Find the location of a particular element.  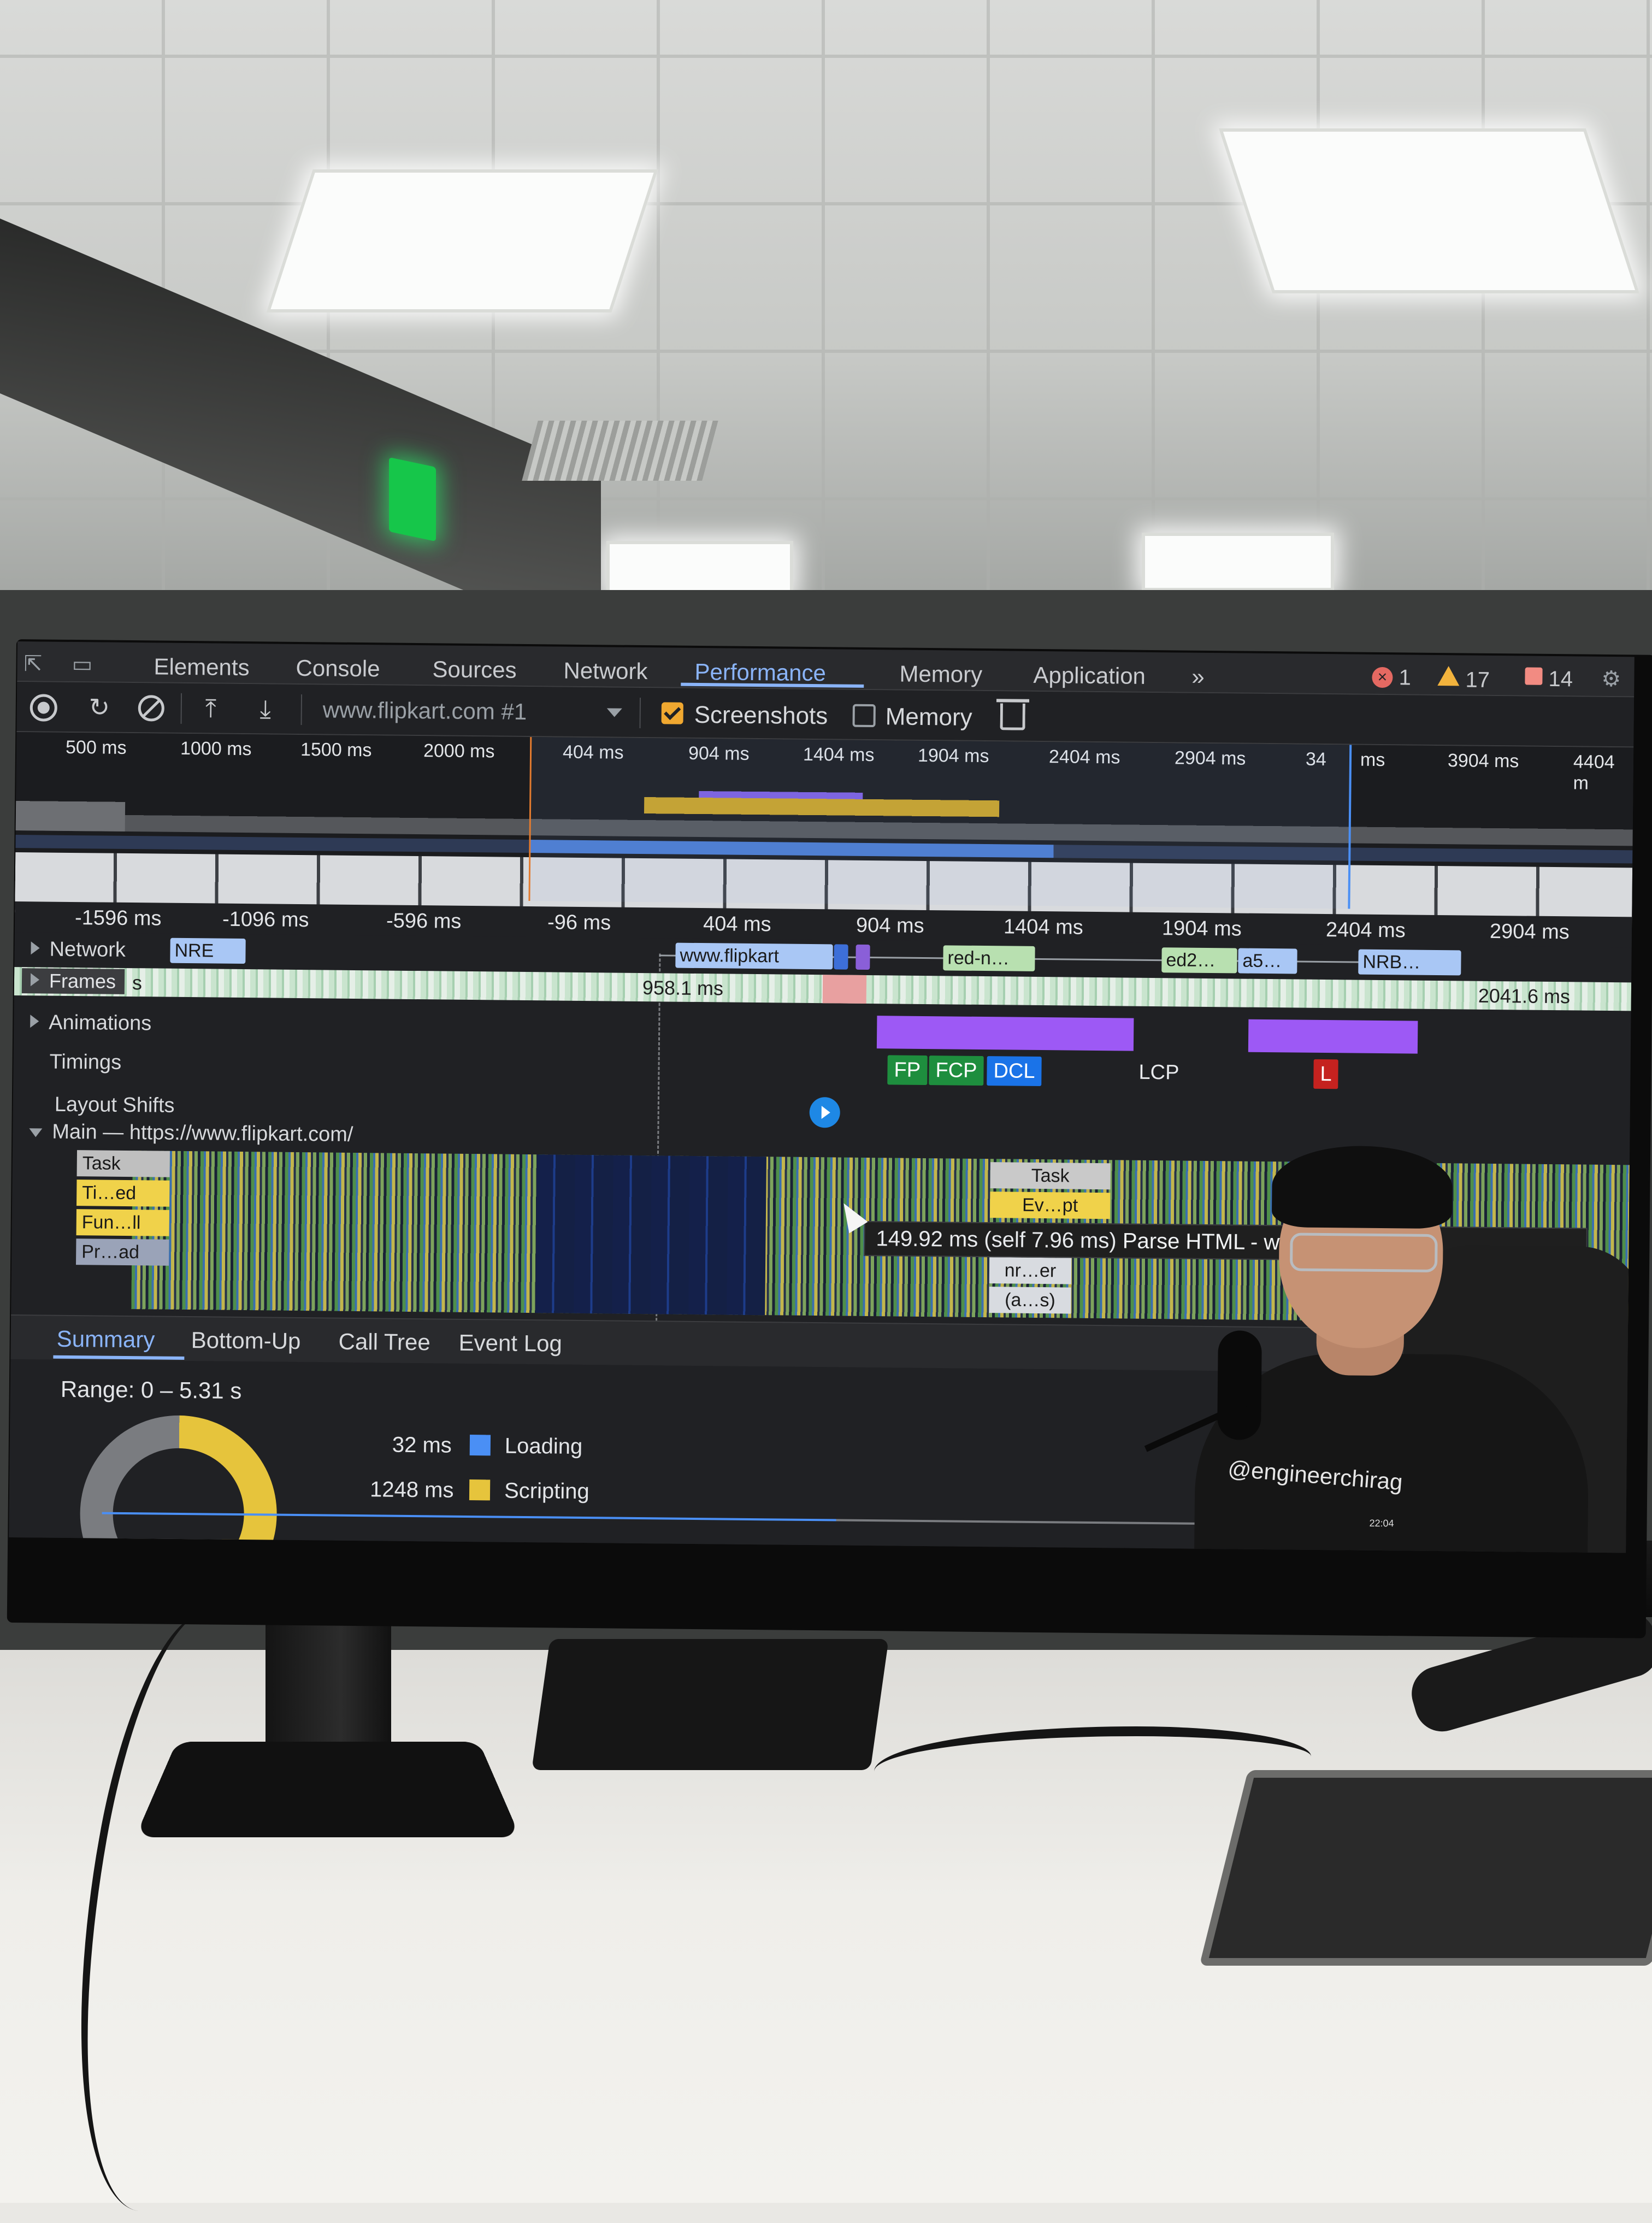

issue-count: 14 is located at coordinates (1549, 679).